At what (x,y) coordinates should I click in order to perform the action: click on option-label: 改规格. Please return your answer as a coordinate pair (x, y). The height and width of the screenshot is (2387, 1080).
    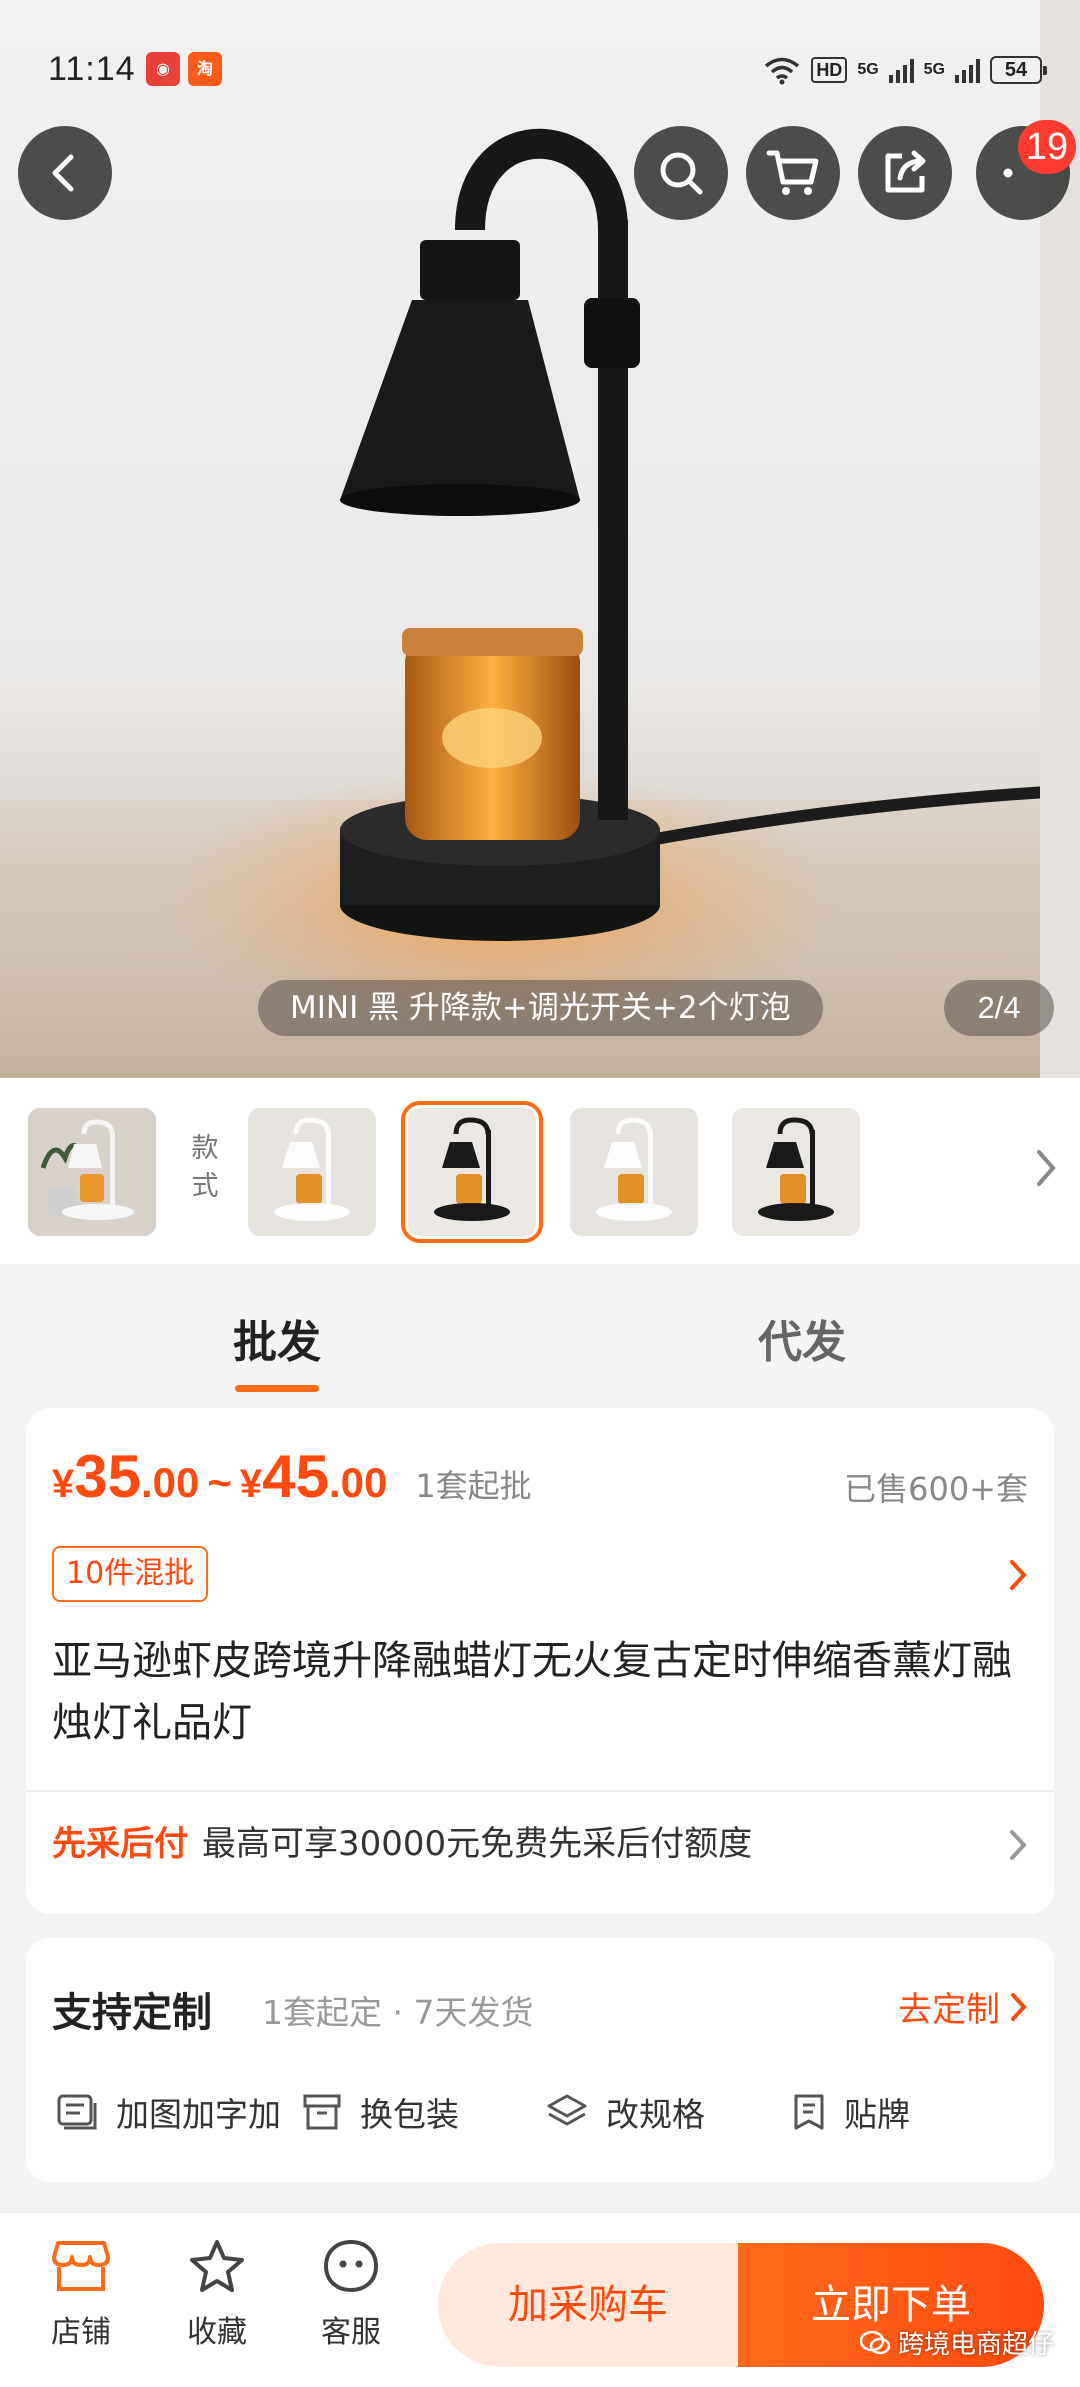
    Looking at the image, I should click on (655, 2114).